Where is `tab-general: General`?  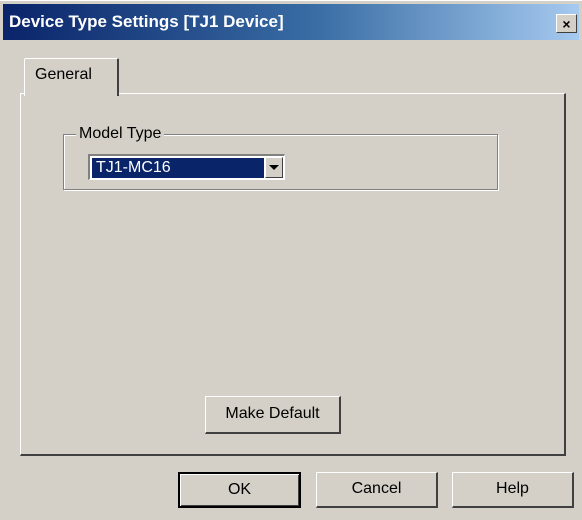 tab-general: General is located at coordinates (71, 77).